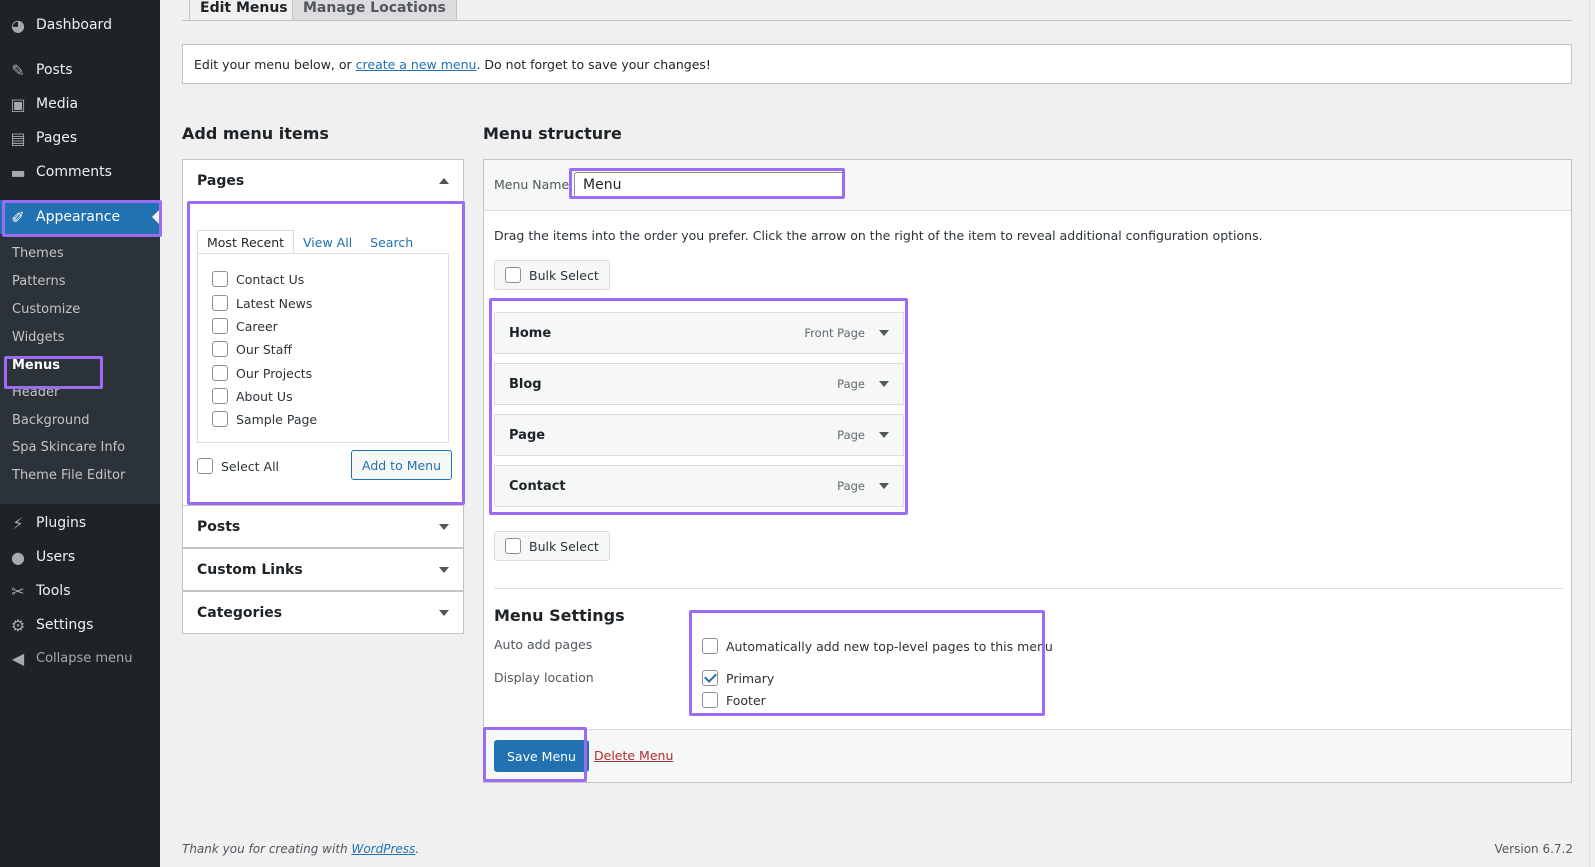 The image size is (1595, 867). What do you see at coordinates (699, 486) in the screenshot?
I see `menu-item-contact: Contact Page` at bounding box center [699, 486].